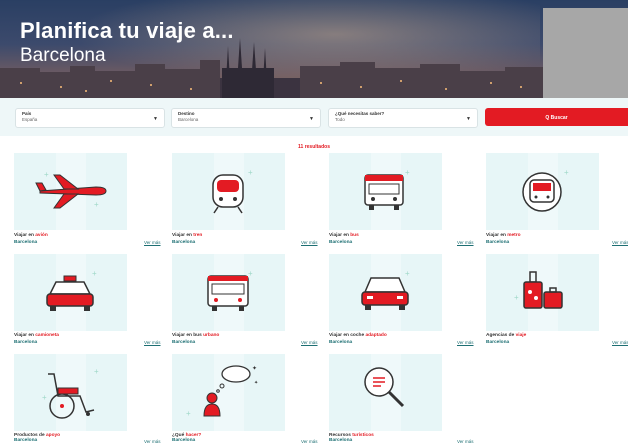 This screenshot has height=444, width=628. I want to click on bus-icon, so click(384, 192).